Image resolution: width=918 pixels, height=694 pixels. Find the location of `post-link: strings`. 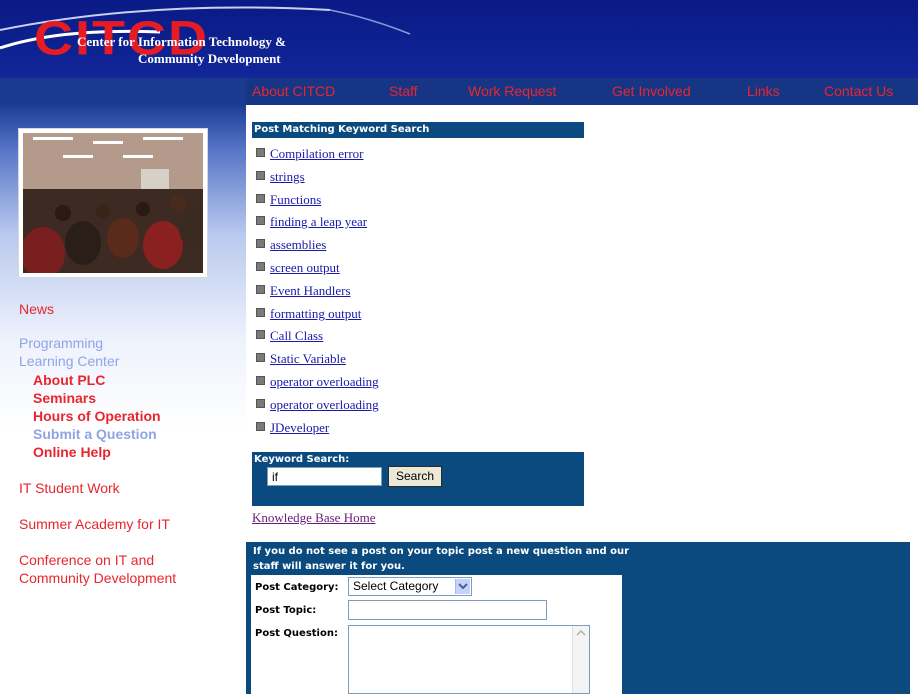

post-link: strings is located at coordinates (287, 176).